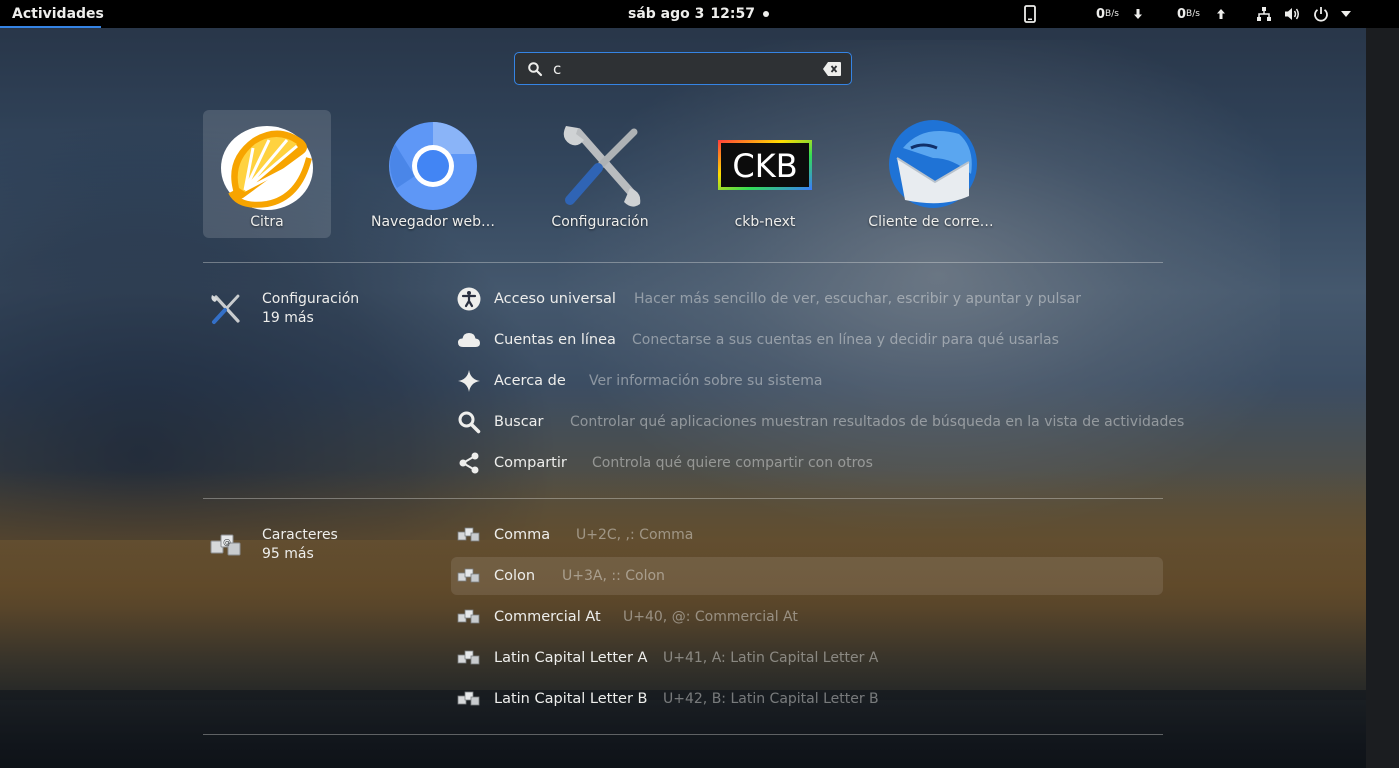 This screenshot has height=768, width=1399. I want to click on result-description: U+40, @: Commercial At, so click(710, 617).